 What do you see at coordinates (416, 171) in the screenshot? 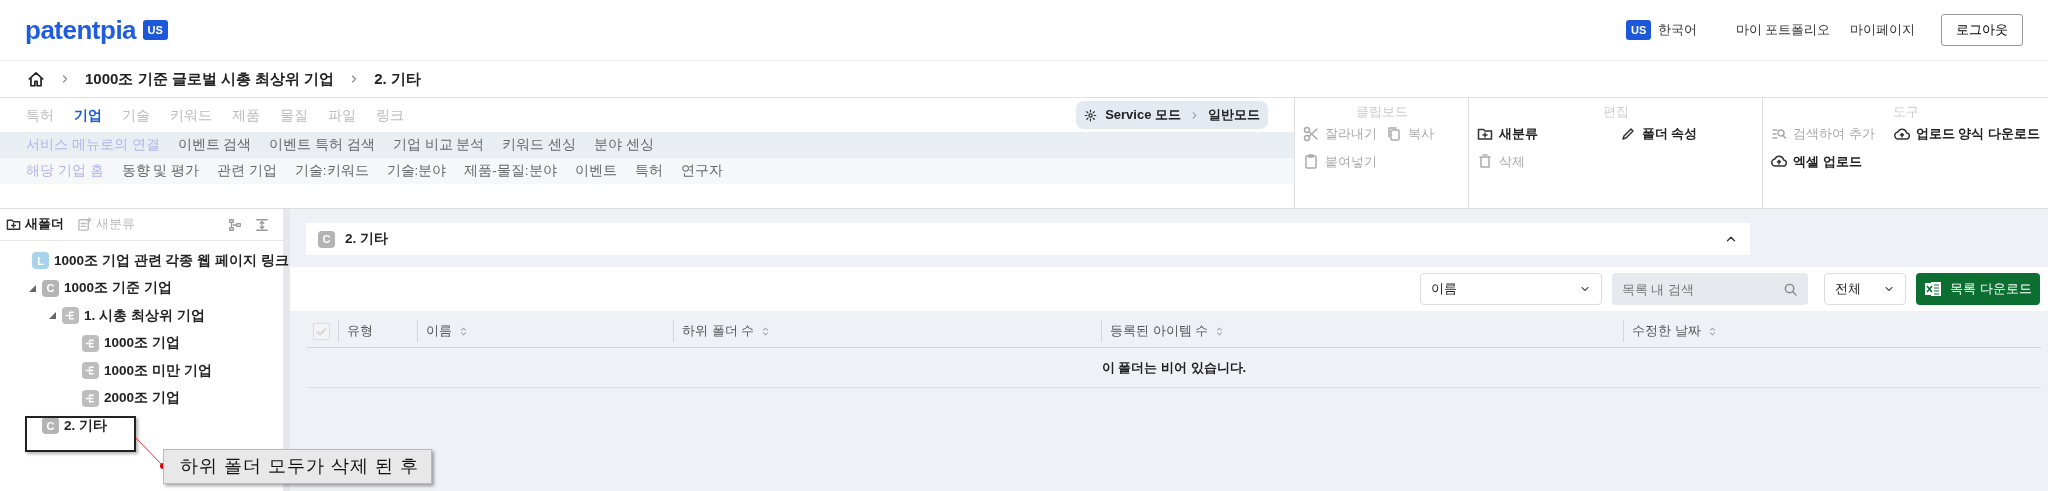
I see `menu-link: 기술:분야` at bounding box center [416, 171].